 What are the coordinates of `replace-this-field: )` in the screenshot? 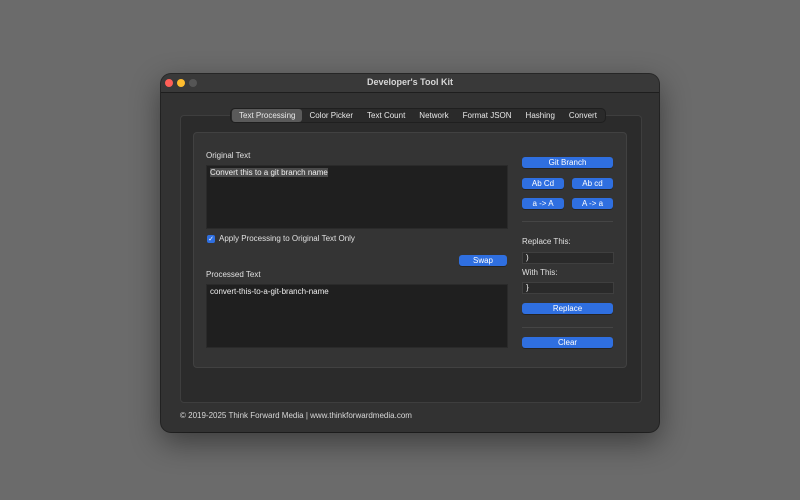 It's located at (568, 258).